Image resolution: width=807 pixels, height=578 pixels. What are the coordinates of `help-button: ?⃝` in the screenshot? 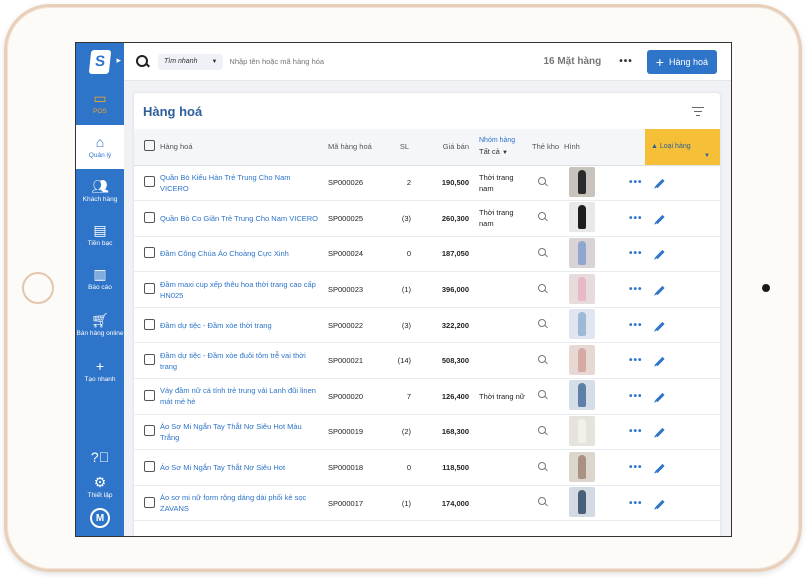 It's located at (100, 457).